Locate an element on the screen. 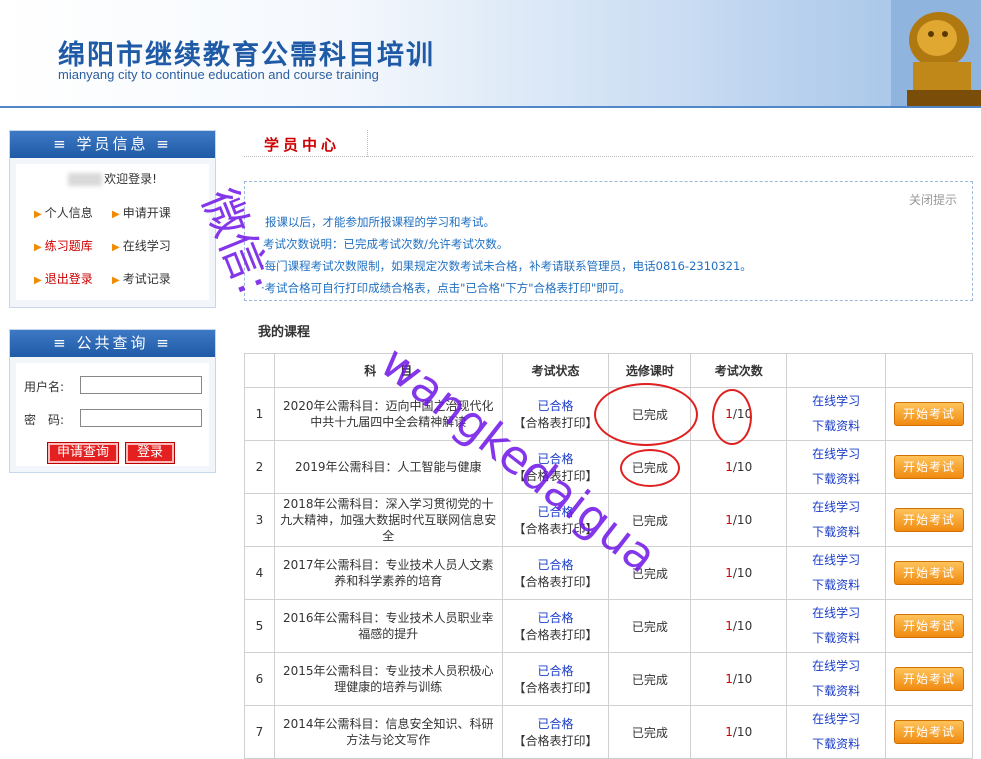 This screenshot has height=759, width=981. row-number: 5 is located at coordinates (259, 626).